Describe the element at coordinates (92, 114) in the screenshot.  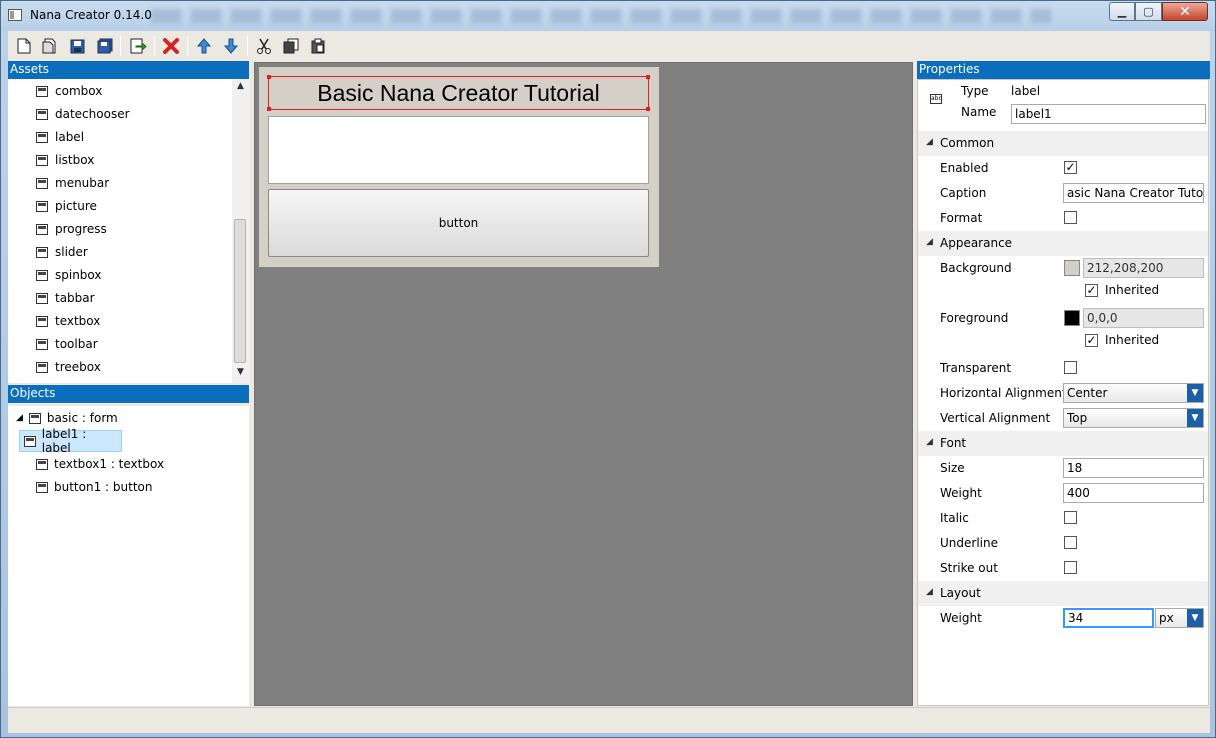
I see `asset-label: datechooser` at that location.